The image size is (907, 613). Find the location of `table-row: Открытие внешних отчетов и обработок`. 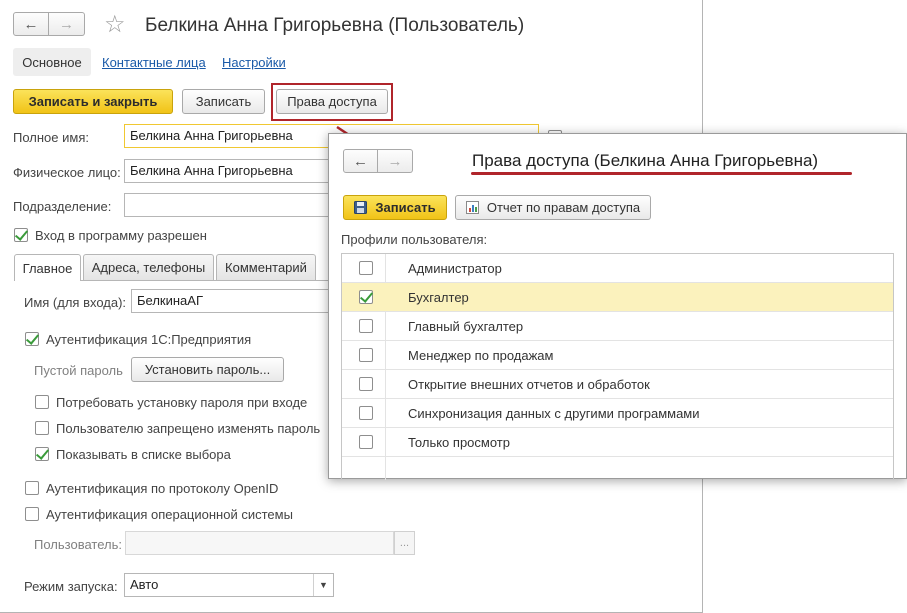

table-row: Открытие внешних отчетов и обработок is located at coordinates (617, 384).